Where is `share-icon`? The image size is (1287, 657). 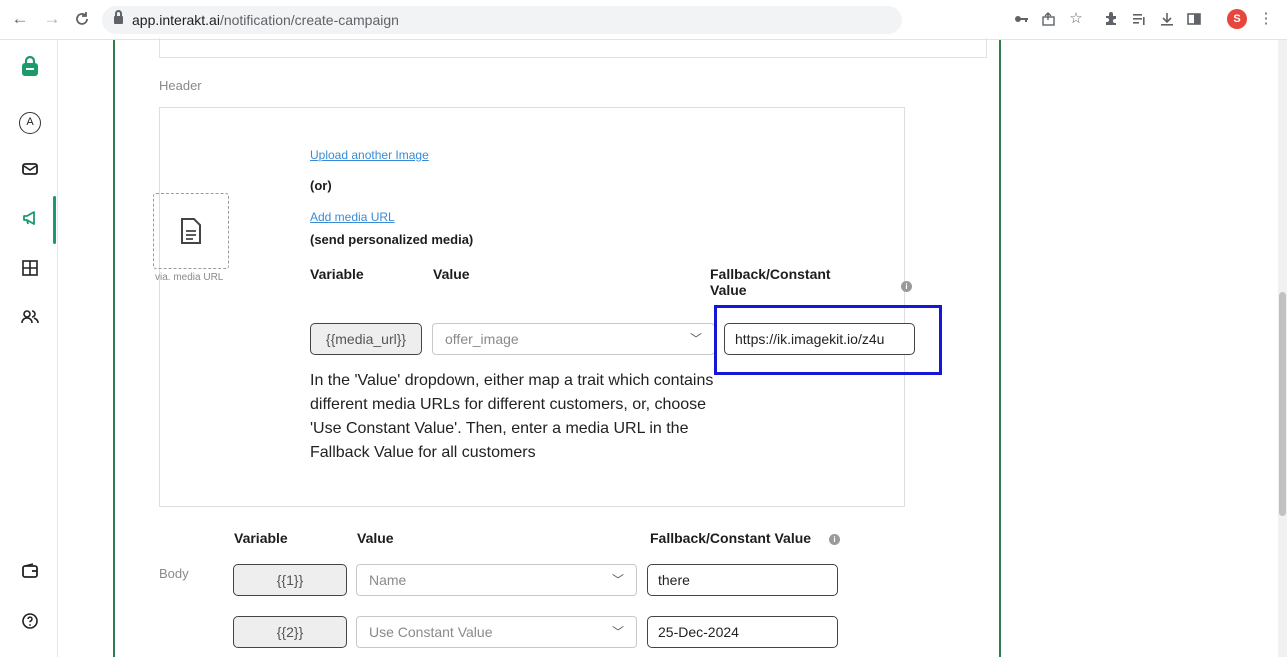
share-icon is located at coordinates (1049, 19).